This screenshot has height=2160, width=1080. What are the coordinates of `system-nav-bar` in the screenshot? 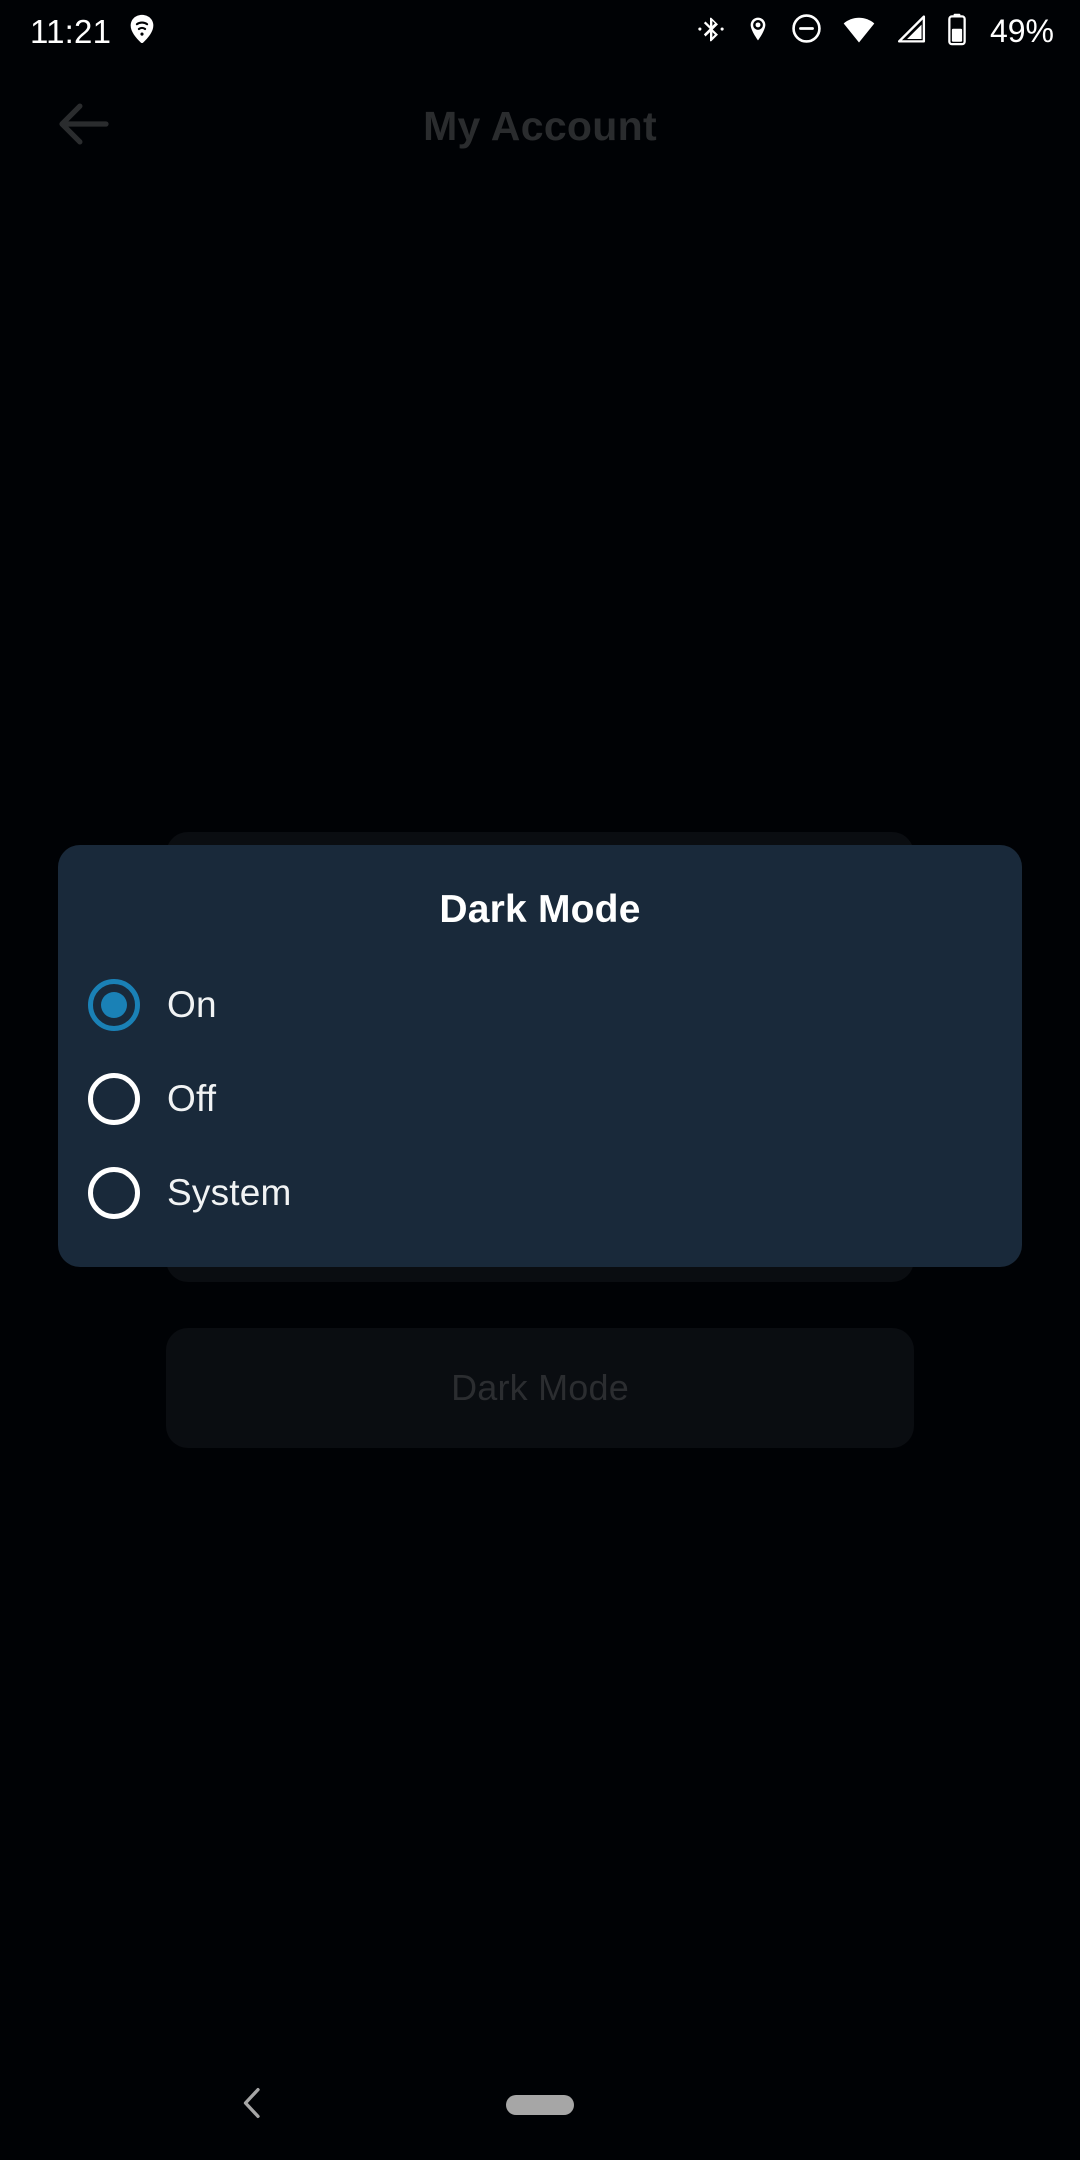 It's located at (540, 2105).